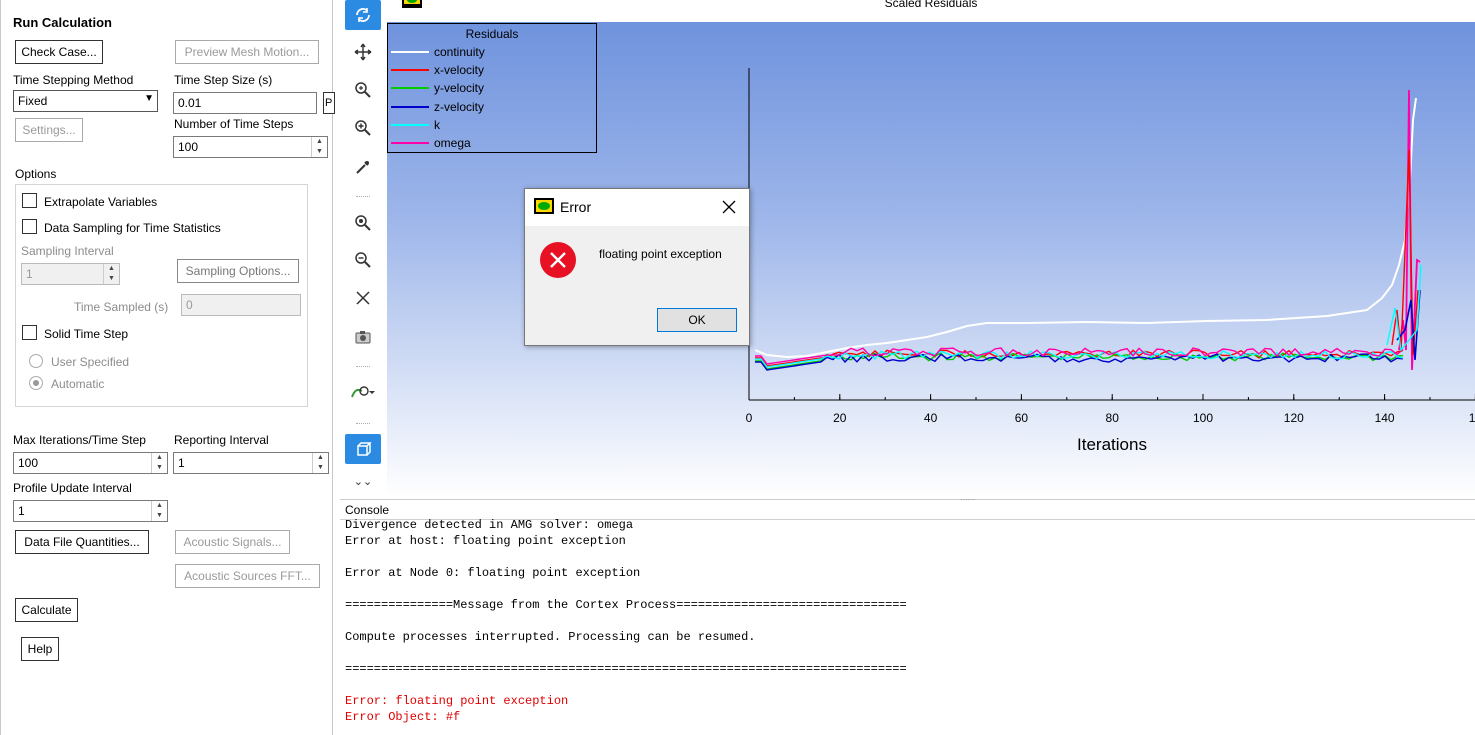 This screenshot has height=735, width=1475. What do you see at coordinates (403, 717) in the screenshot?
I see `console-error-line: Error Object: #f` at bounding box center [403, 717].